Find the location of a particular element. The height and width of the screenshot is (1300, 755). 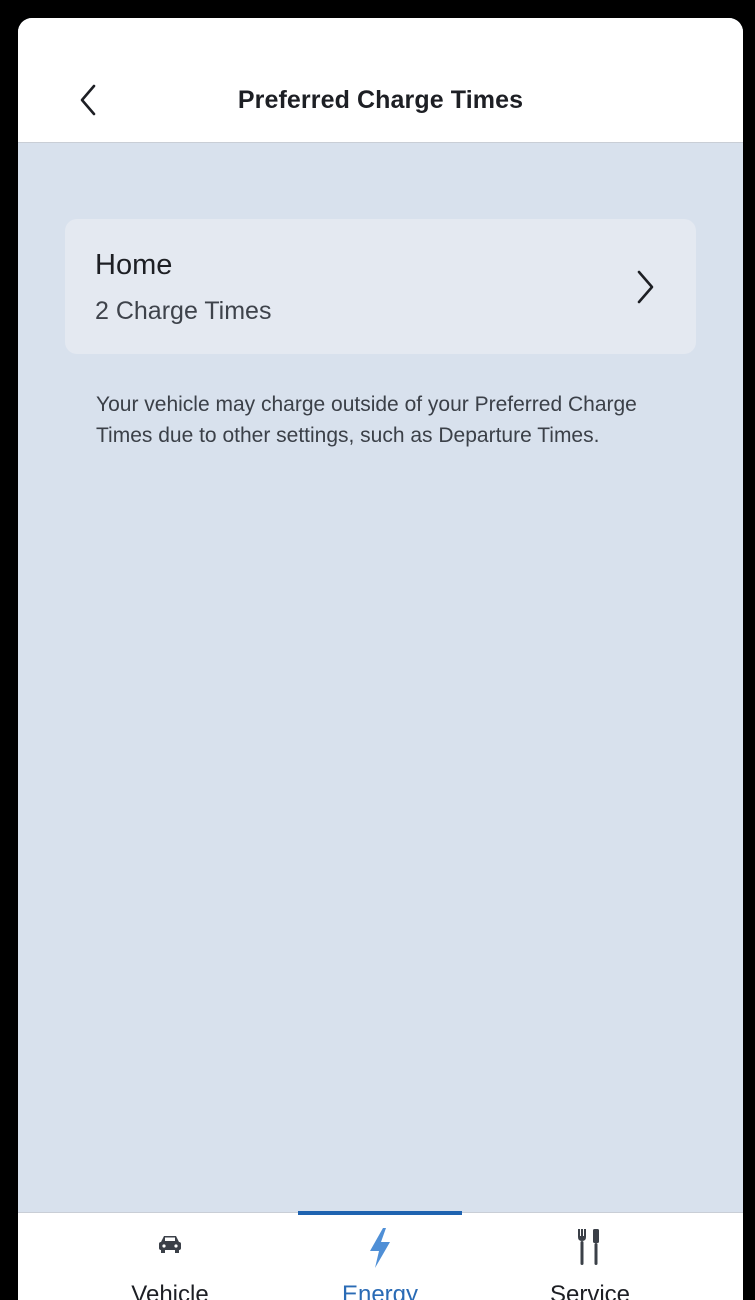

charge-times-count: 2 Charge Times is located at coordinates (183, 311).